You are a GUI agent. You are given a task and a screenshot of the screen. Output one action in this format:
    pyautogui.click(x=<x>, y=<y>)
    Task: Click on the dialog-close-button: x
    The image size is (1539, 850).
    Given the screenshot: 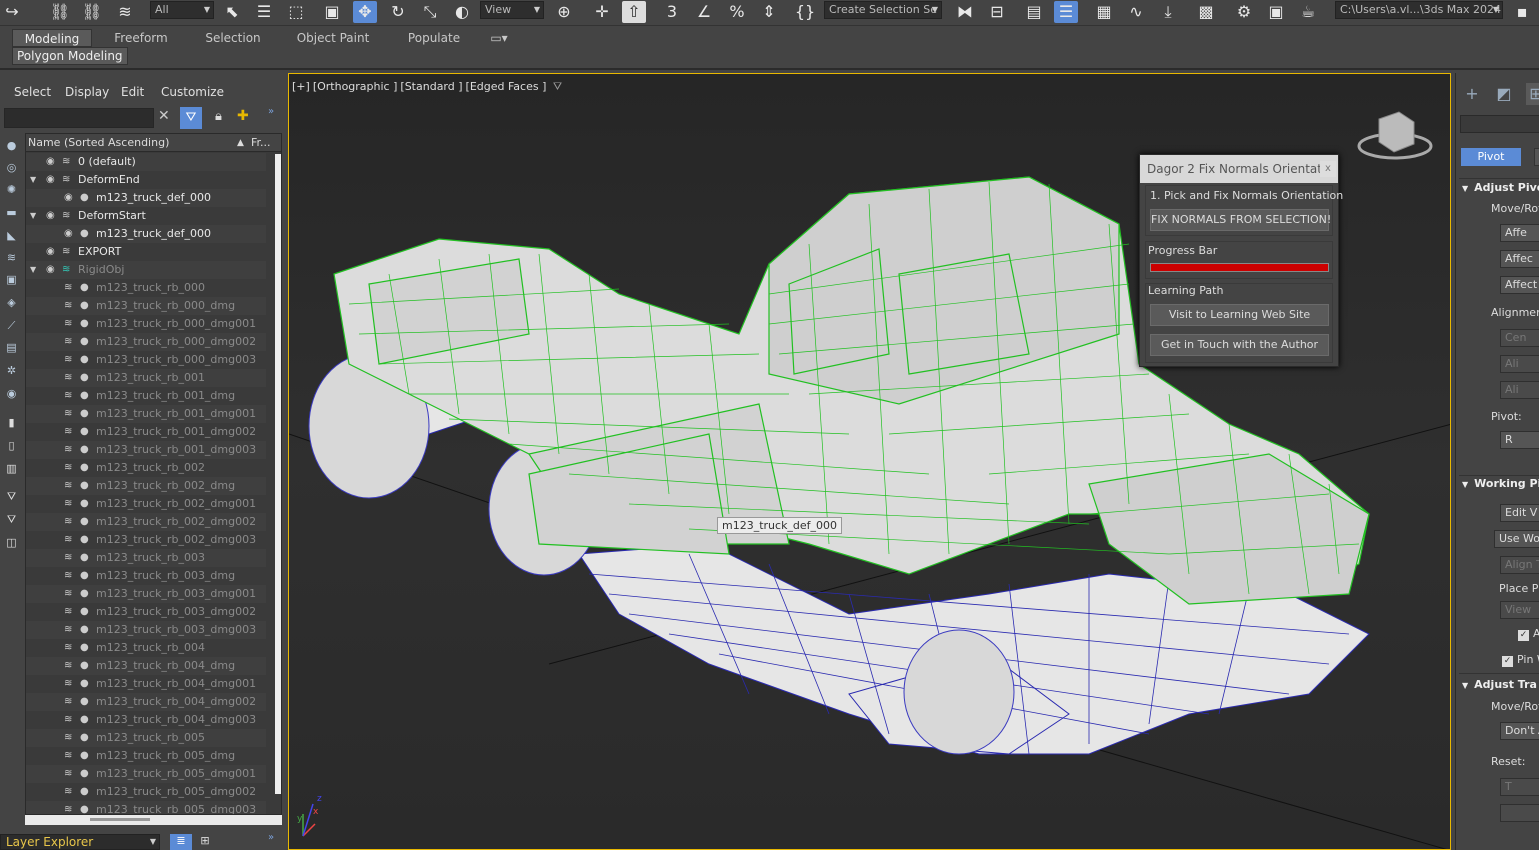 What is the action you would take?
    pyautogui.click(x=1328, y=169)
    